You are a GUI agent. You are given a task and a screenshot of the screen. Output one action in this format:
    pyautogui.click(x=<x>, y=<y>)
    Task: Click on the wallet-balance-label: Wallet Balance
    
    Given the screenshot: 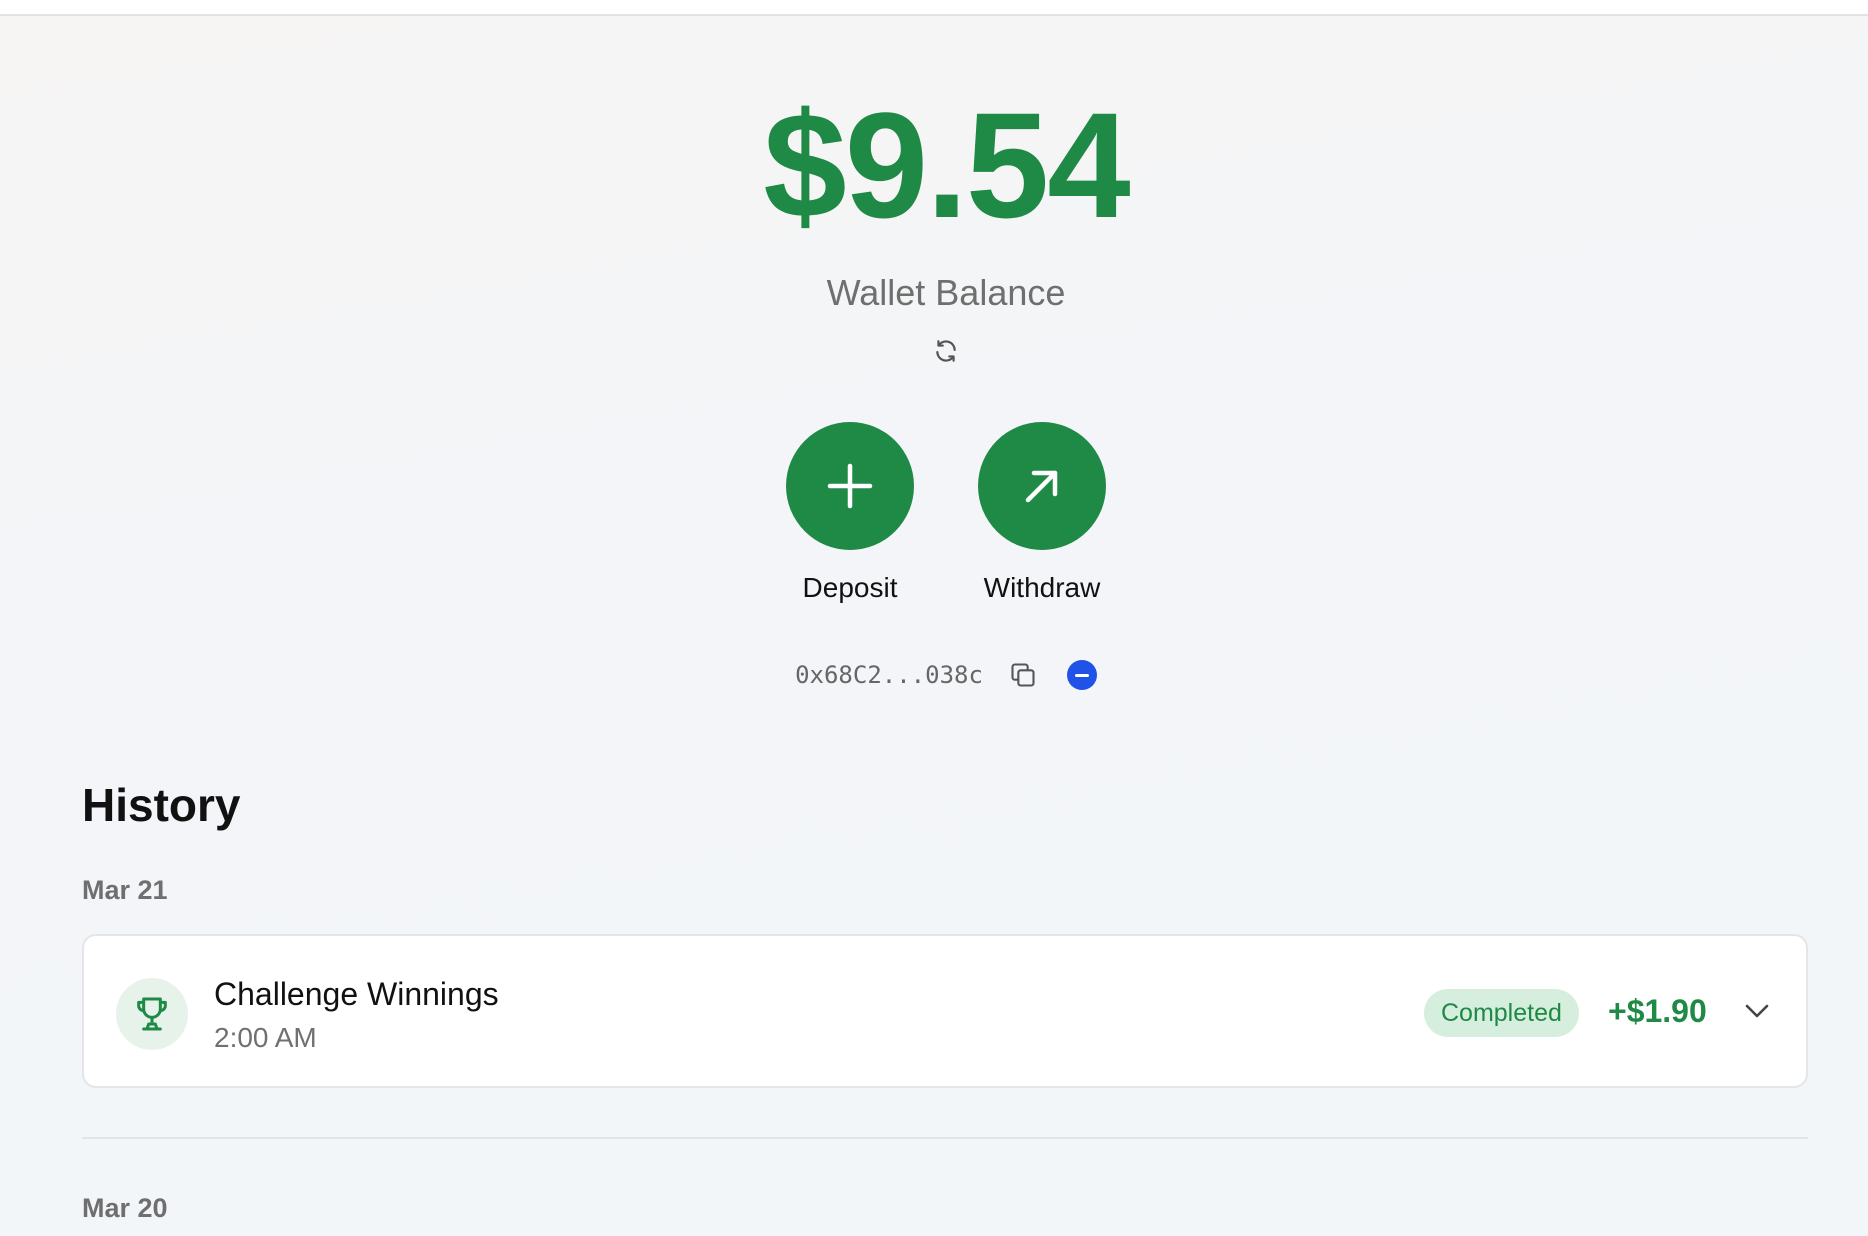 What is the action you would take?
    pyautogui.click(x=946, y=292)
    